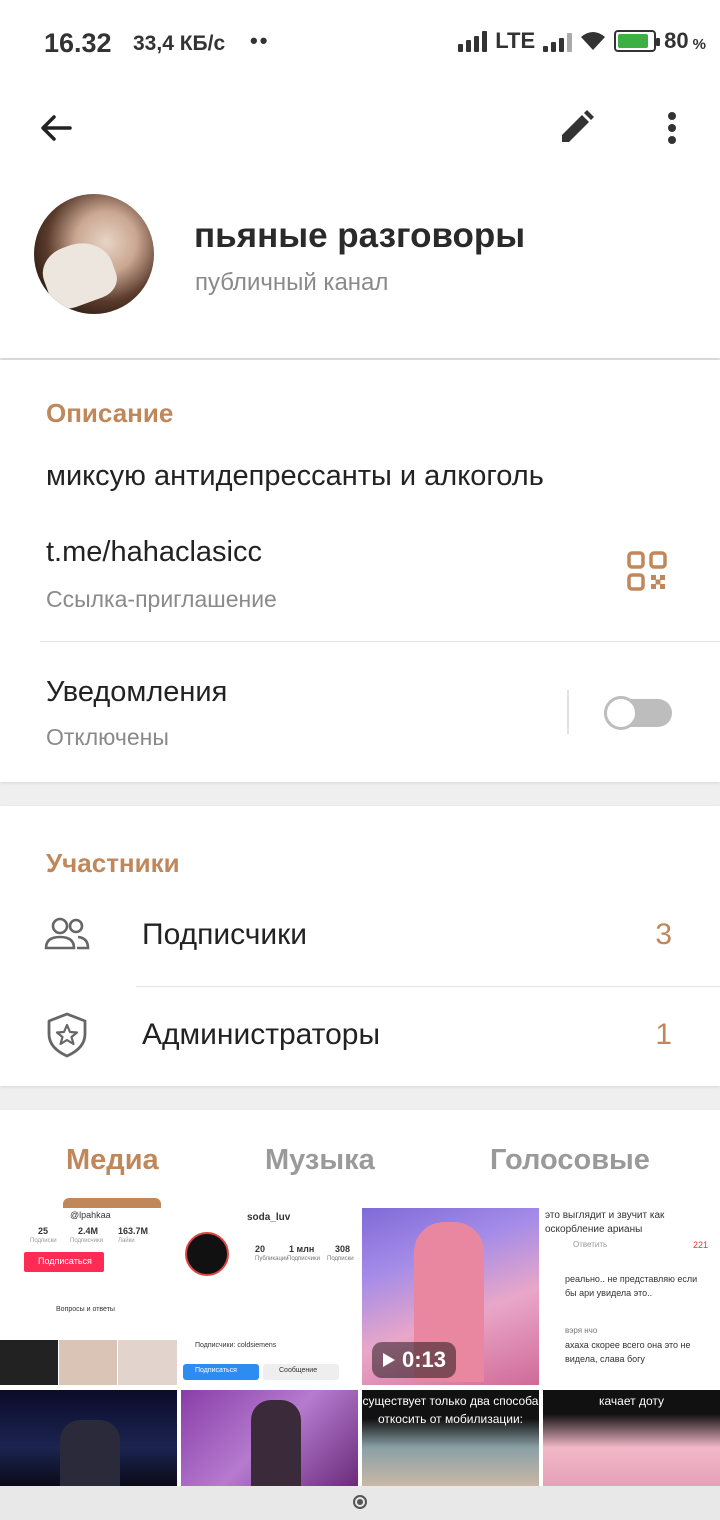 This screenshot has height=1520, width=720. Describe the element at coordinates (113, 863) in the screenshot. I see `members-title: Участники` at that location.